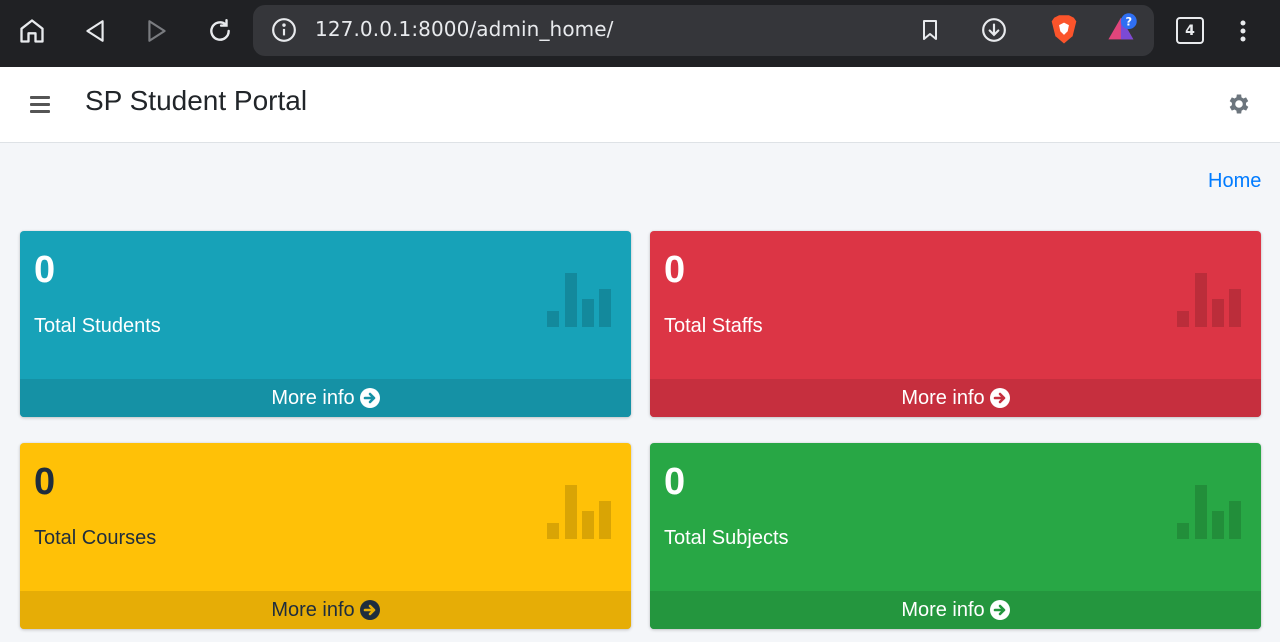  I want to click on home-icon, so click(32, 31).